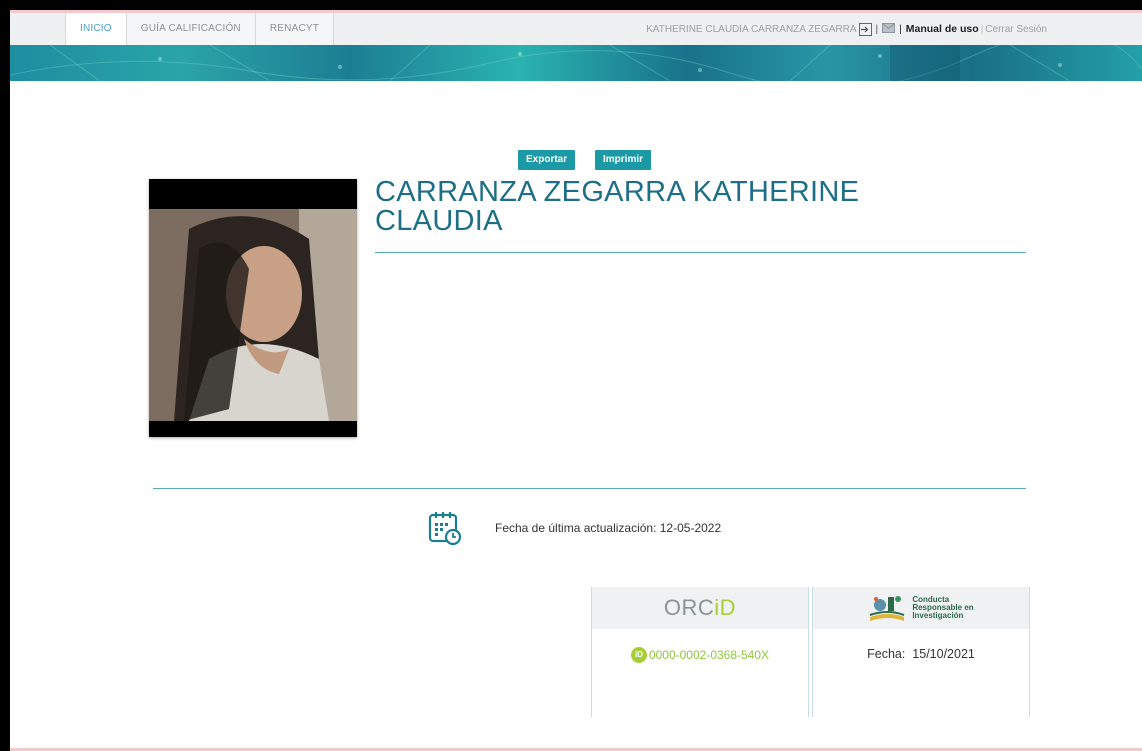  Describe the element at coordinates (943, 607) in the screenshot. I see `crl-title: Conducta Responsable en Investigación` at that location.